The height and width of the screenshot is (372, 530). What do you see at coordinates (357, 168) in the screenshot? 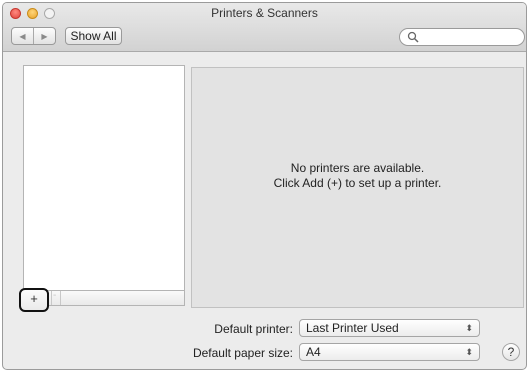
I see `empty-state-line-1: No printers are available.` at bounding box center [357, 168].